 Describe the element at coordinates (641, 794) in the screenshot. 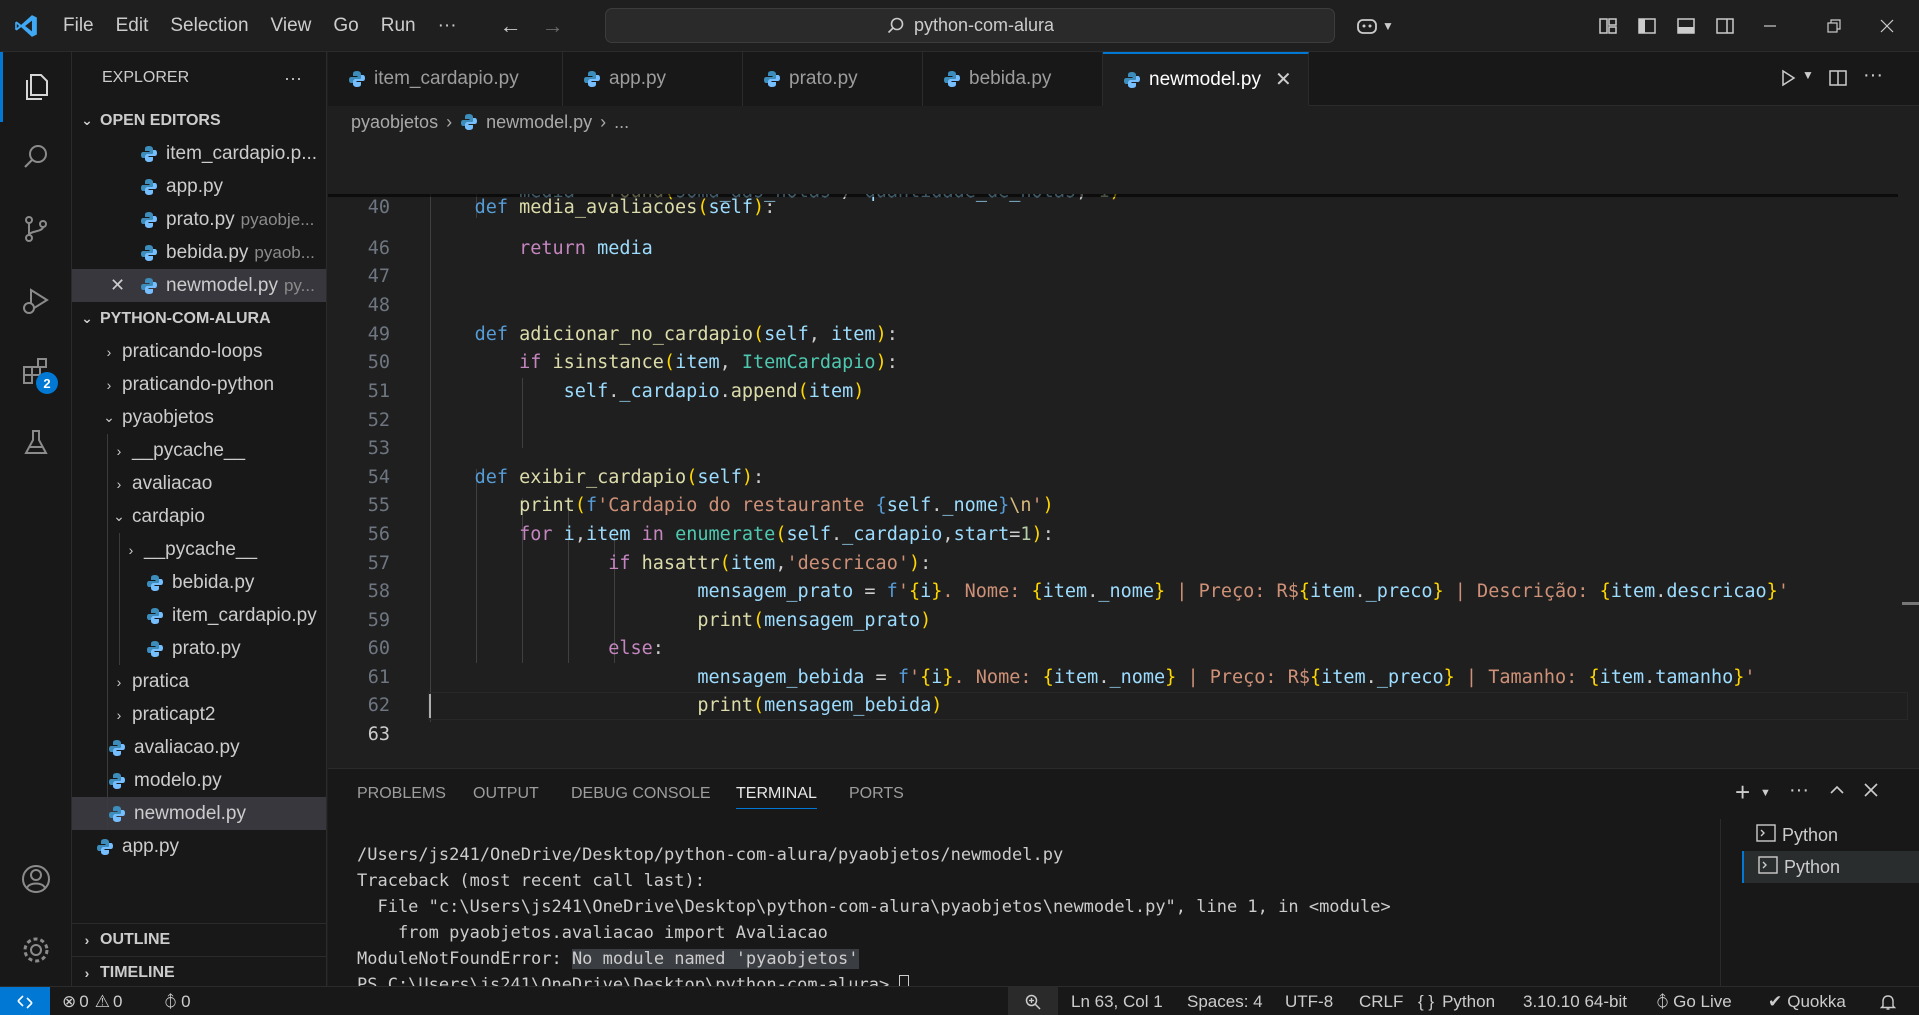

I see `tab-debug-console: DEBUG CONSOLE` at that location.